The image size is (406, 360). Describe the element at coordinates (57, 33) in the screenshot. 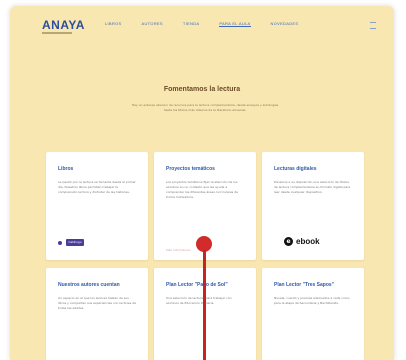

I see `logo-underline` at that location.